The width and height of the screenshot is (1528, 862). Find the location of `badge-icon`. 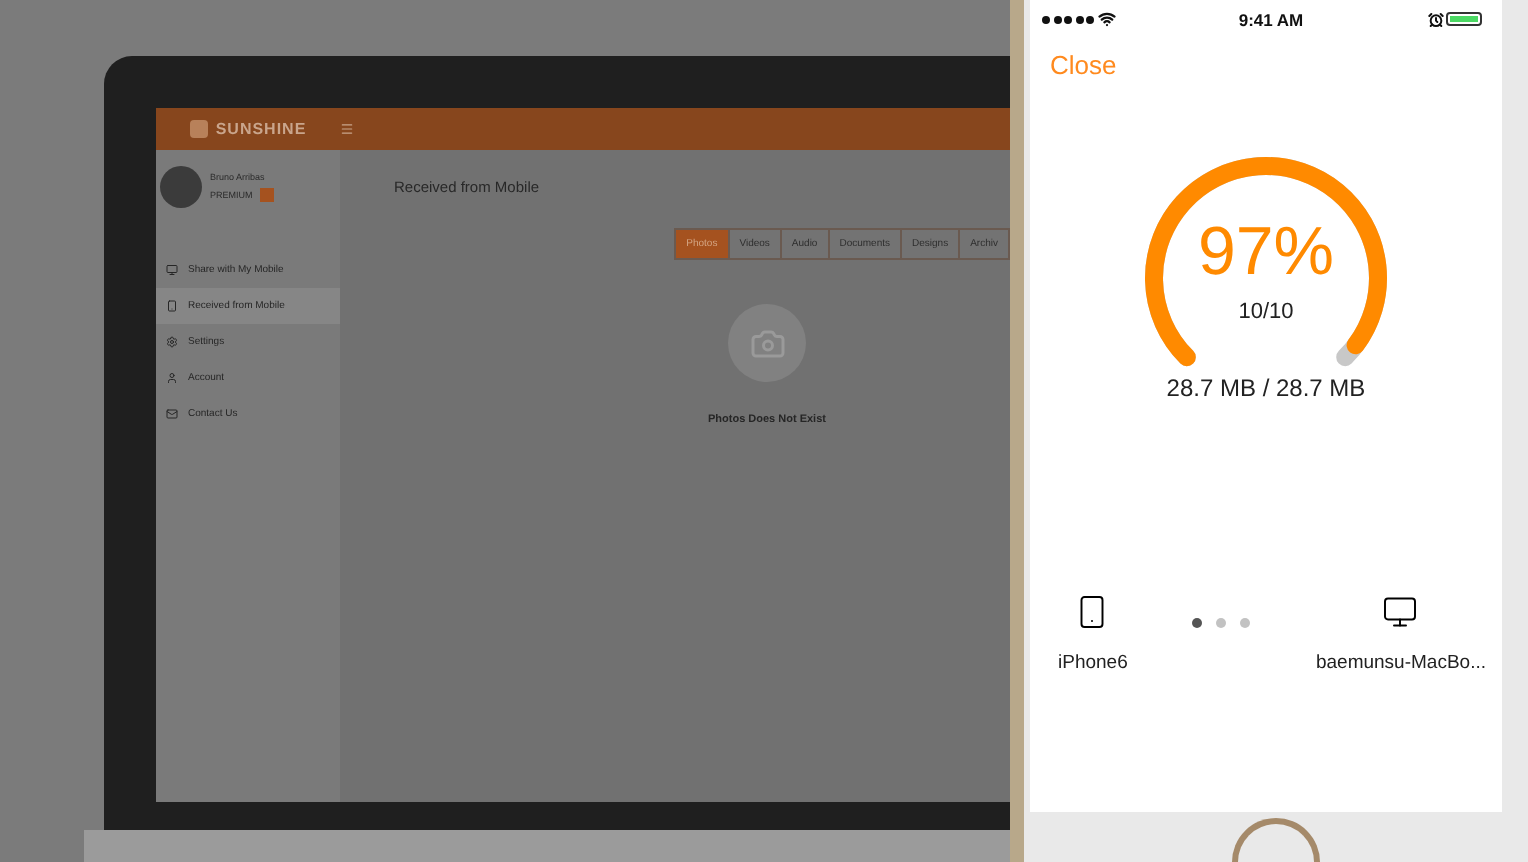

badge-icon is located at coordinates (267, 195).